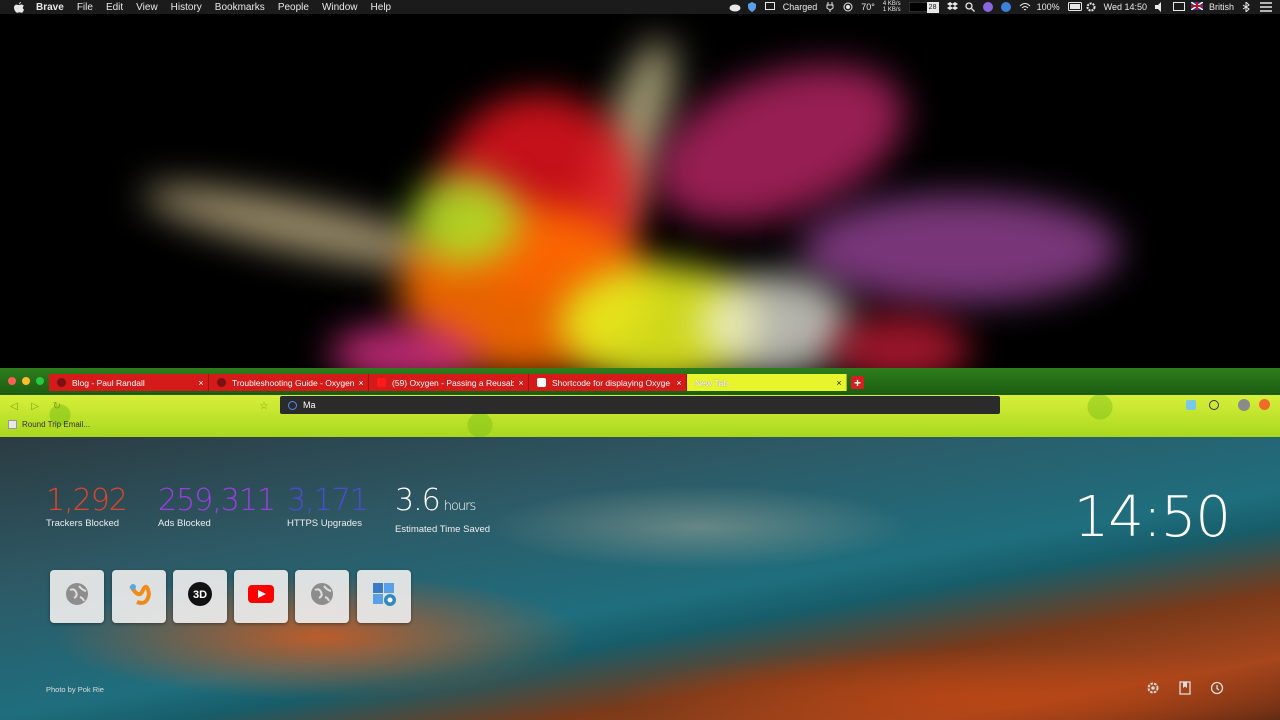 This screenshot has height=720, width=1280. What do you see at coordinates (1244, 405) in the screenshot?
I see `profile-avatar-icon` at bounding box center [1244, 405].